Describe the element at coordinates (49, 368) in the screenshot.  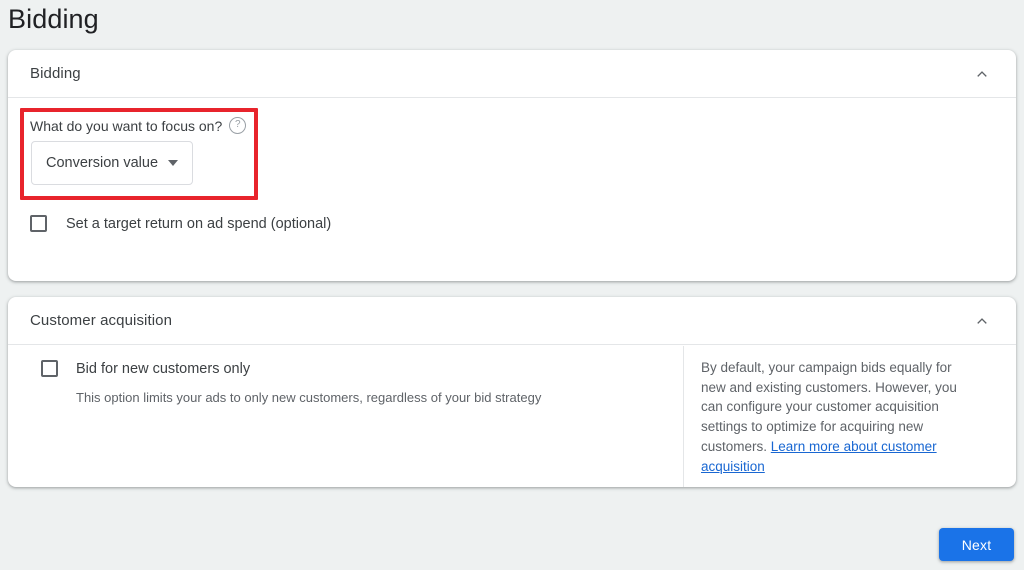
I see `bid-new-customers-checkbox` at that location.